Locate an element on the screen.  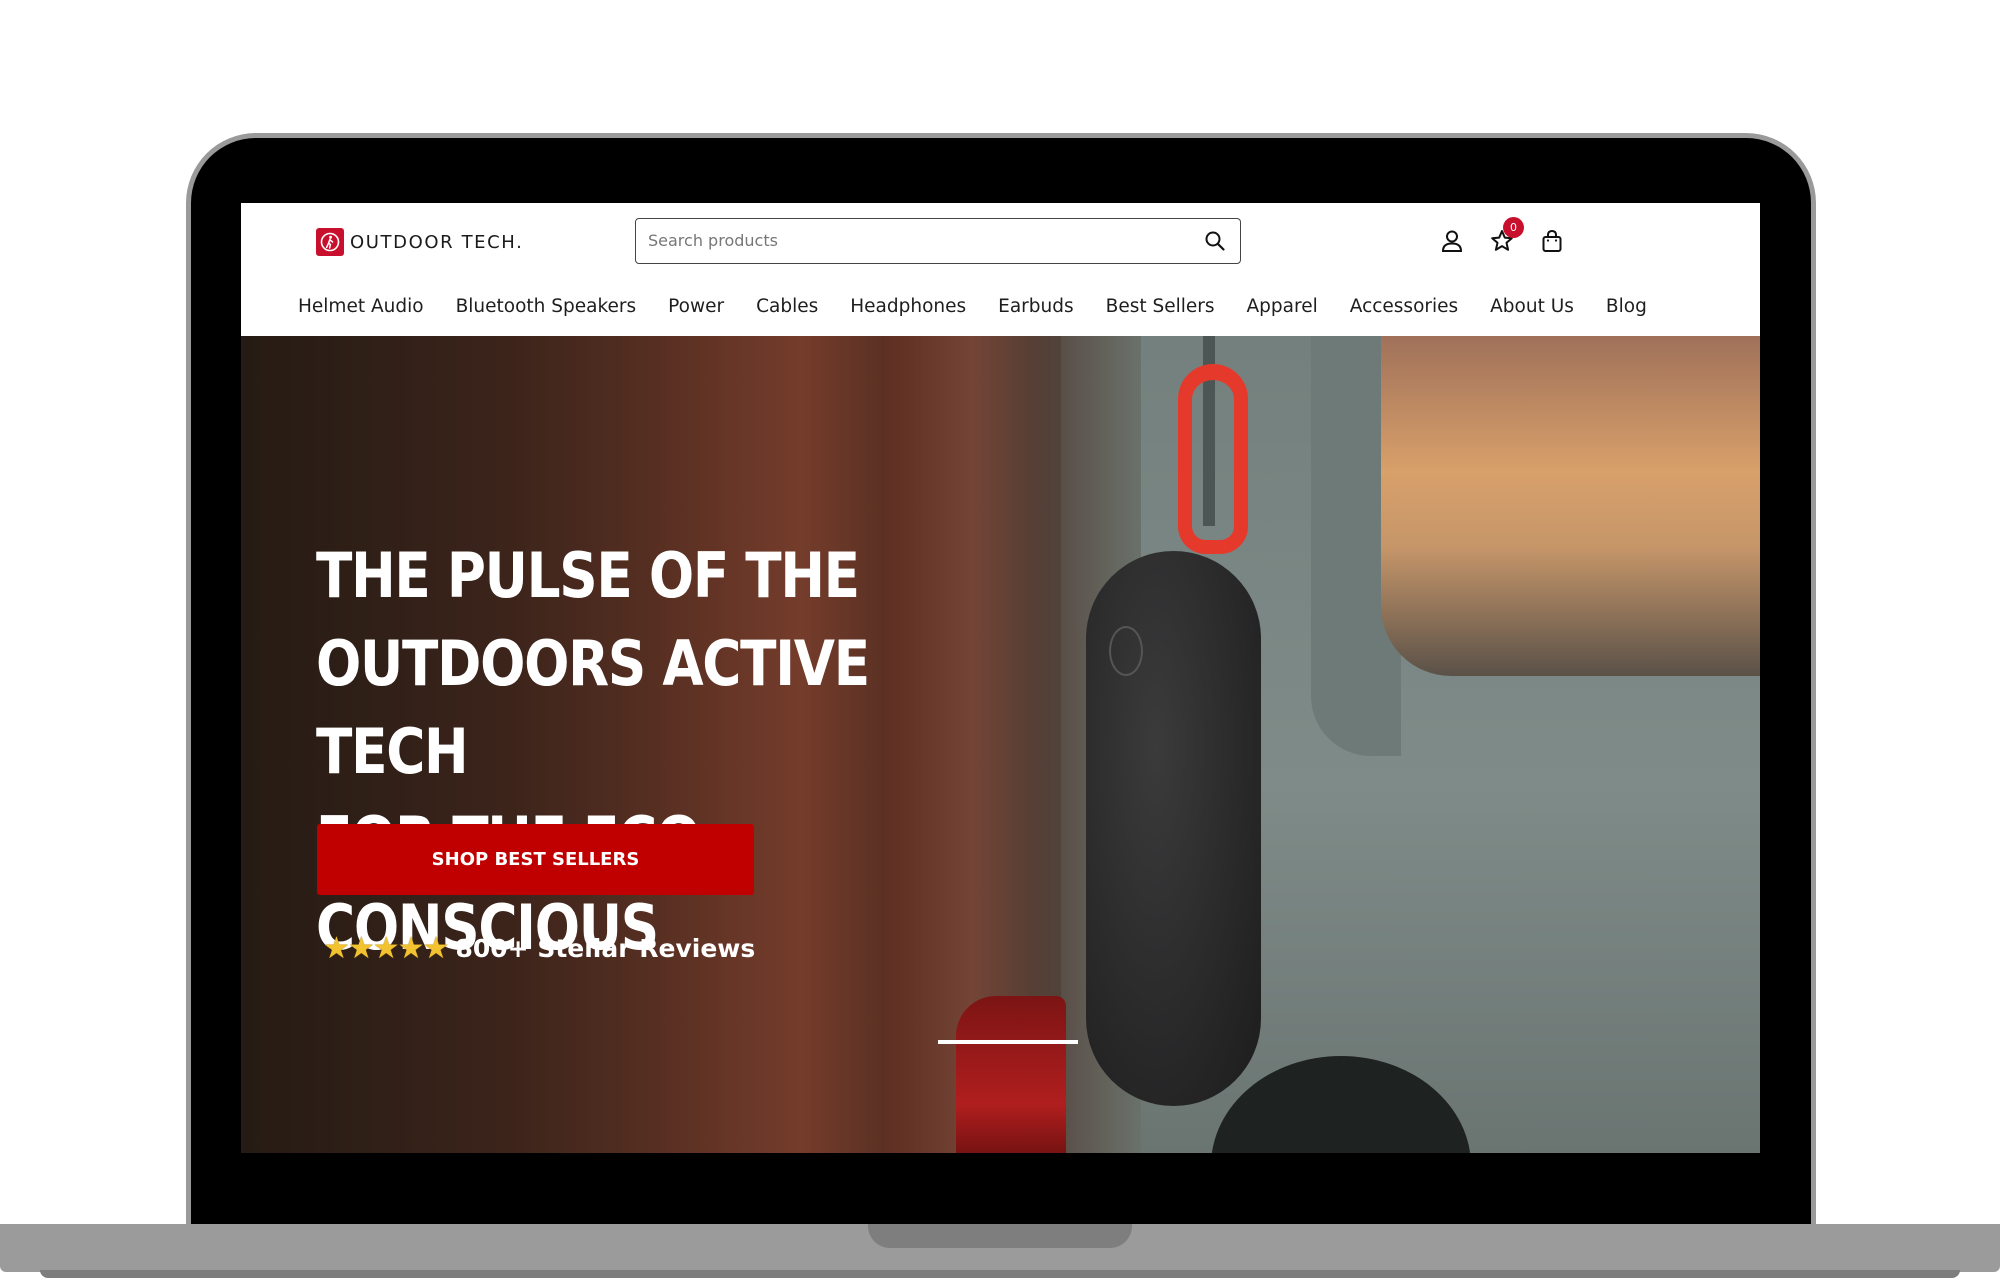
header-actions: 0 is located at coordinates (1502, 238).